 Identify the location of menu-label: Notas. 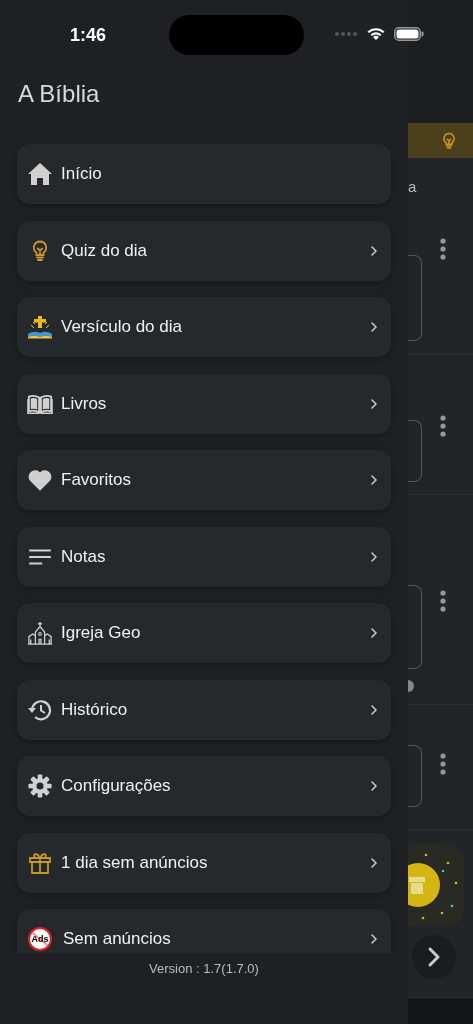
(84, 556).